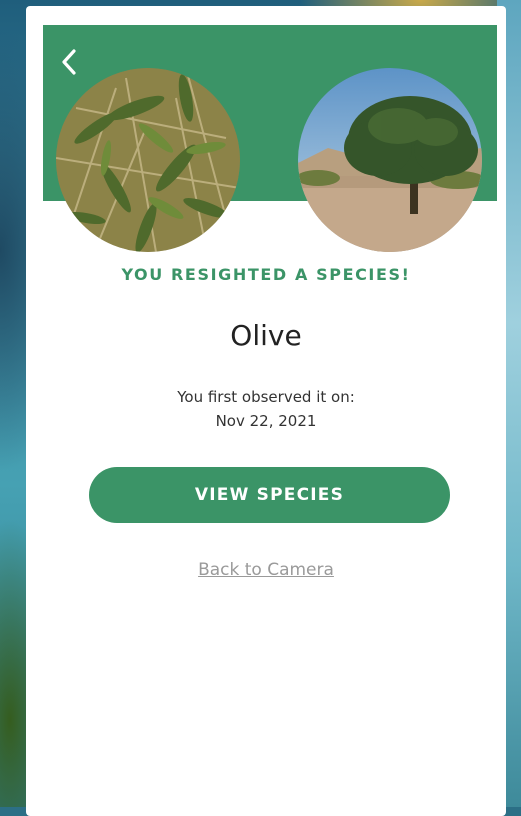 The height and width of the screenshot is (816, 521). Describe the element at coordinates (390, 160) in the screenshot. I see `species-reference-photo` at that location.